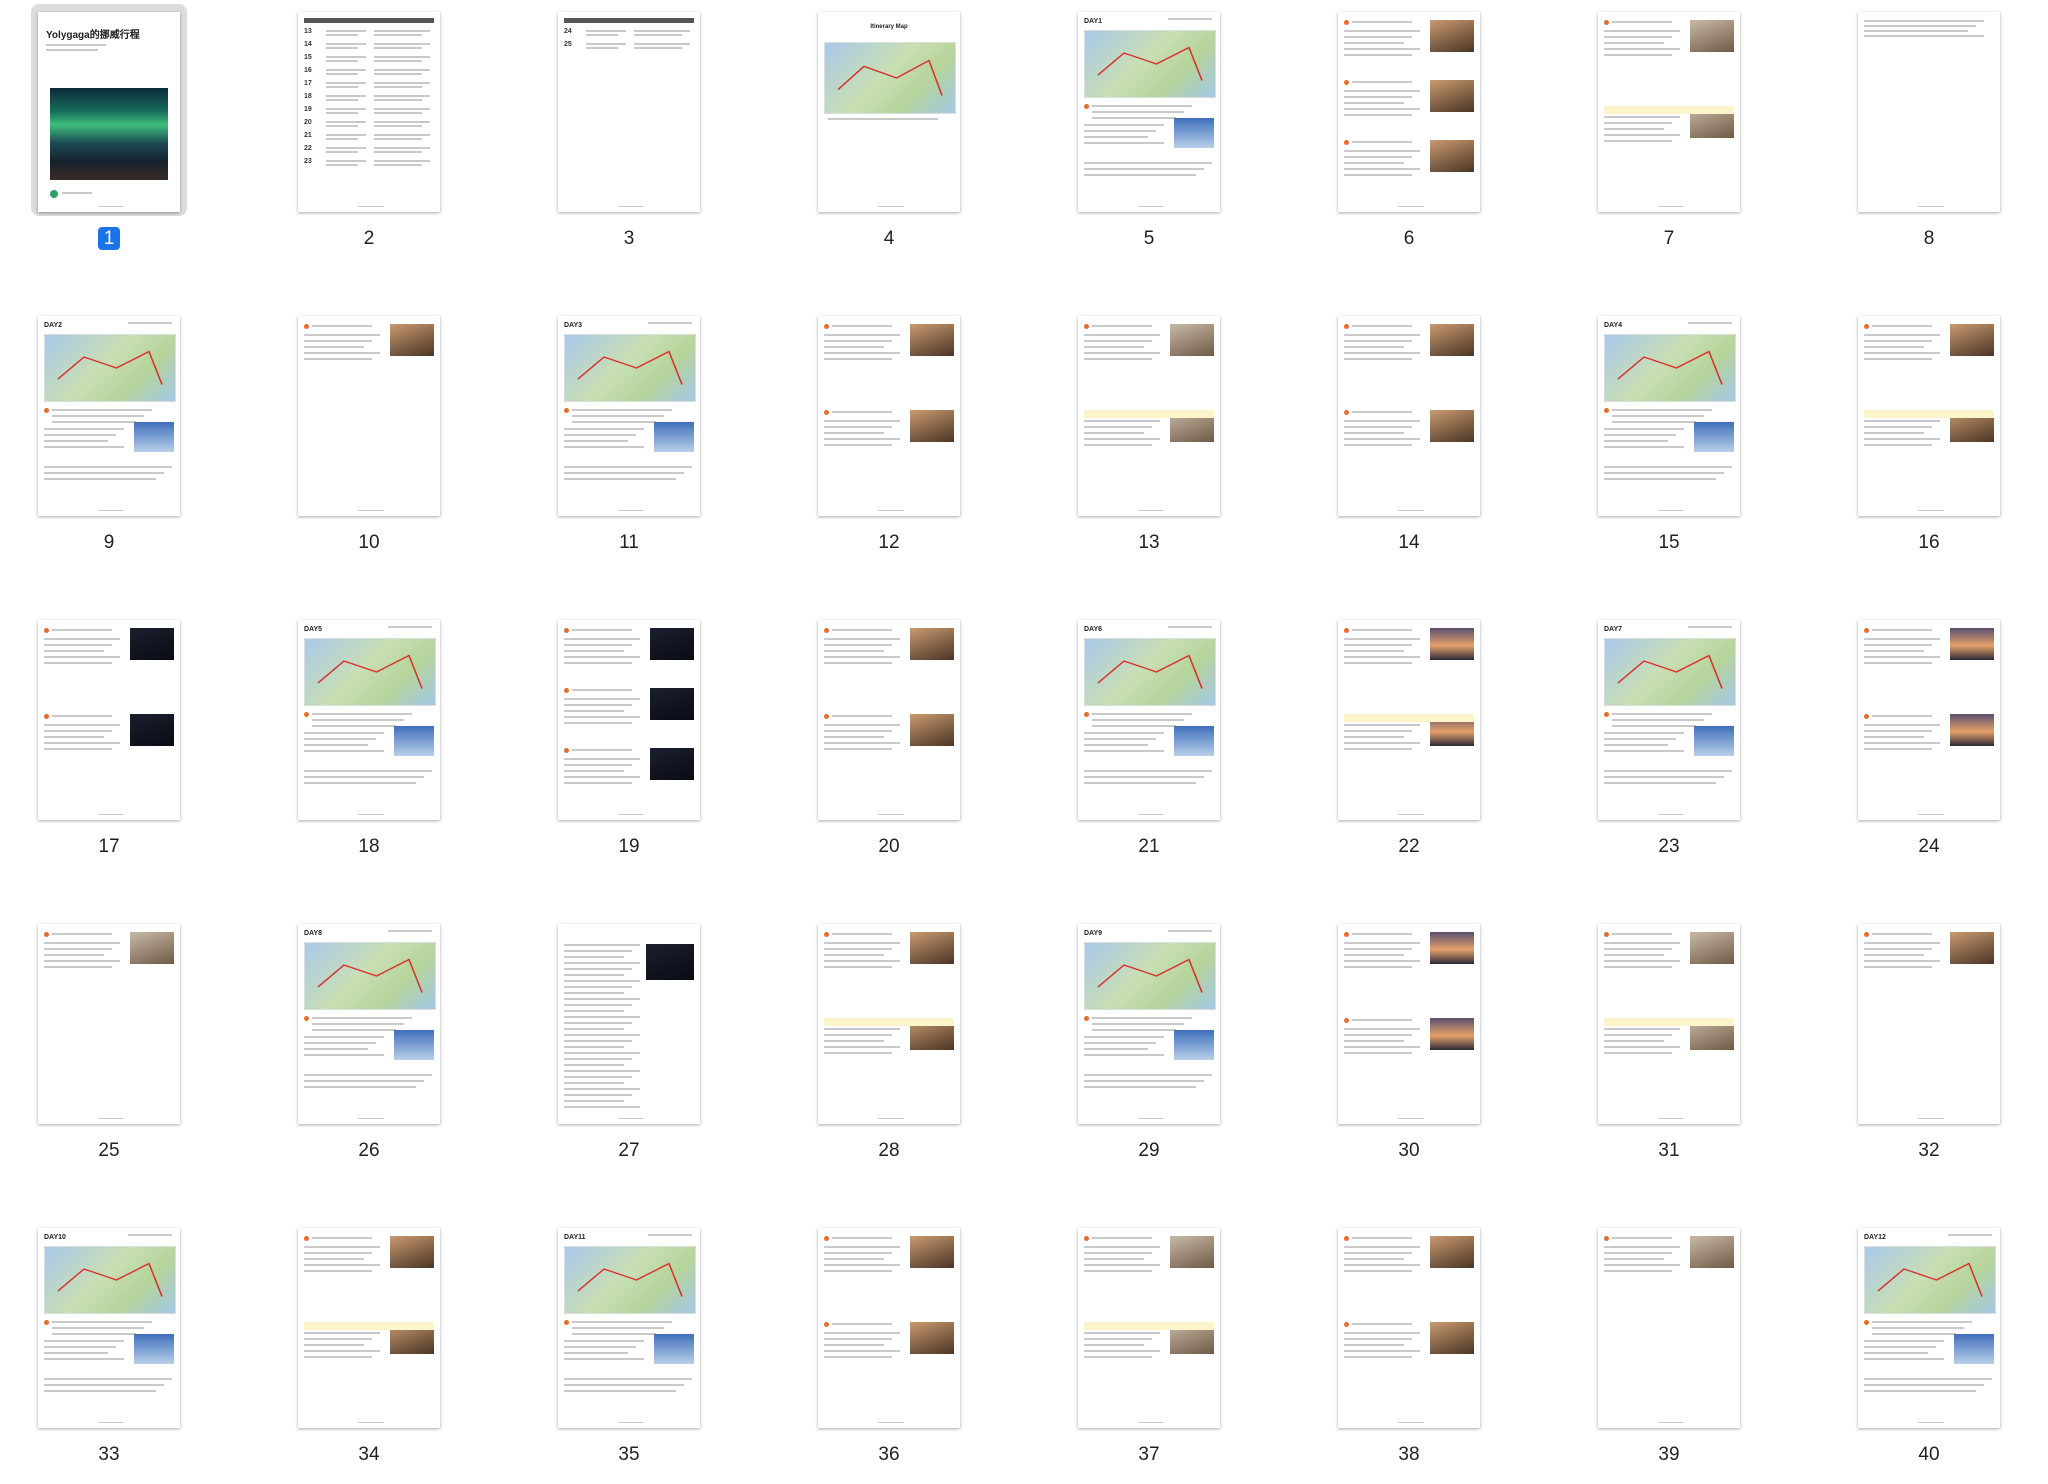  I want to click on page-thumbnail: DAY6 21, so click(1149, 746).